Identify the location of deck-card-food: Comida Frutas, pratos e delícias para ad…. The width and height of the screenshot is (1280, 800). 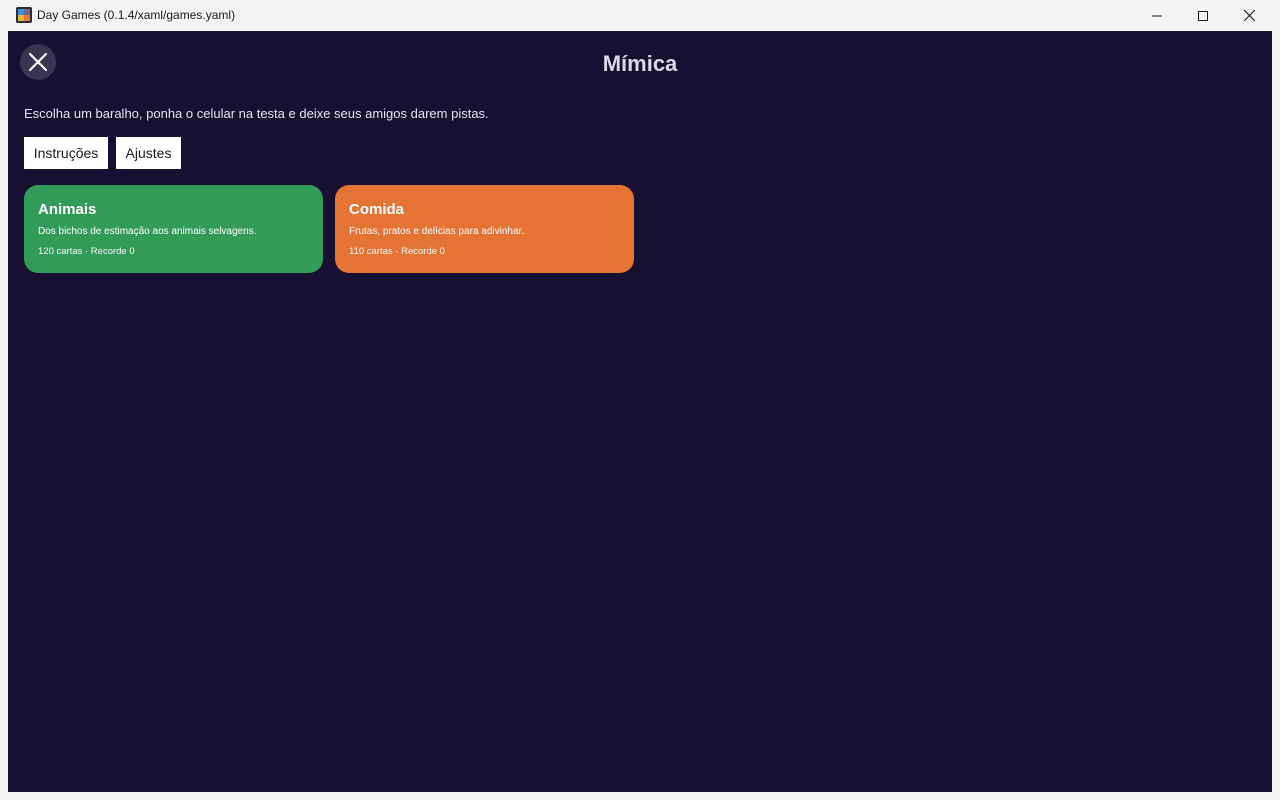
(484, 229).